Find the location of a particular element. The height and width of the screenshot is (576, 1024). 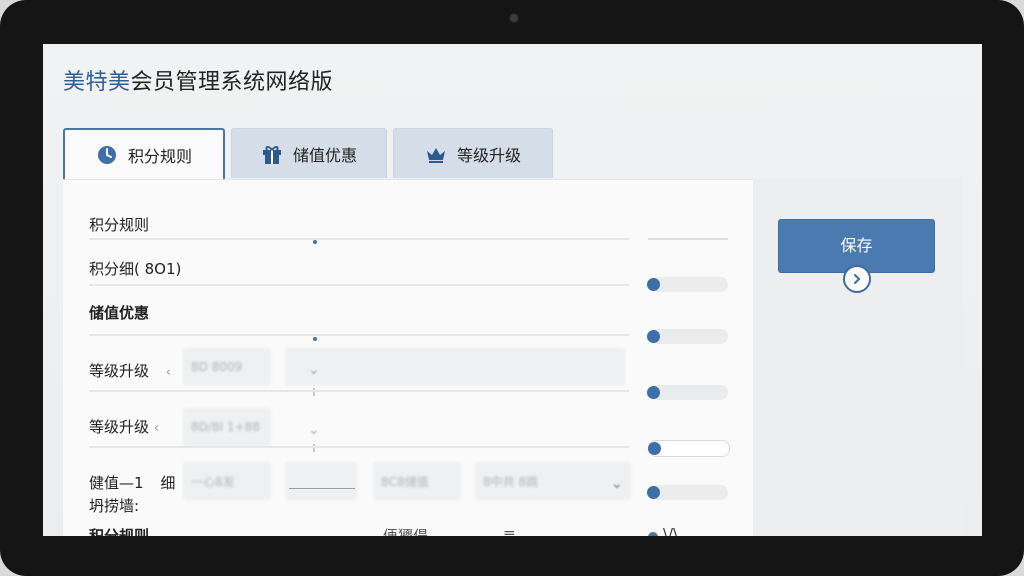

row-label-points-rules-2: 积分规则 is located at coordinates (119, 531).